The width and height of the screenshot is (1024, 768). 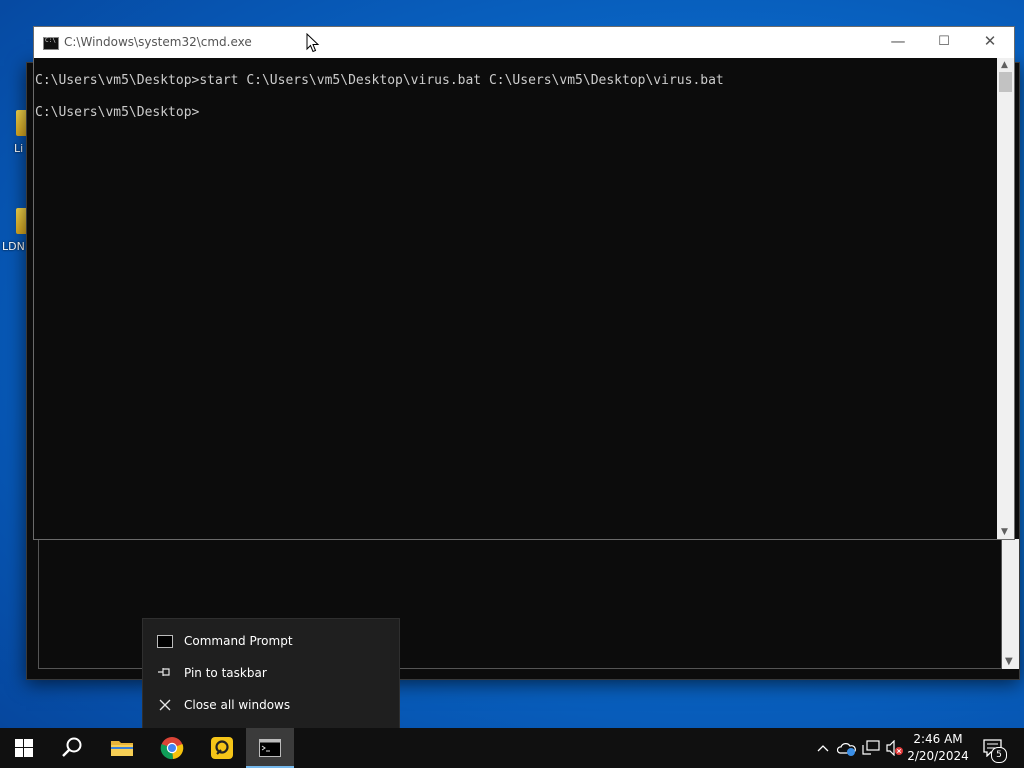 I want to click on minimize-button: —, so click(x=898, y=42).